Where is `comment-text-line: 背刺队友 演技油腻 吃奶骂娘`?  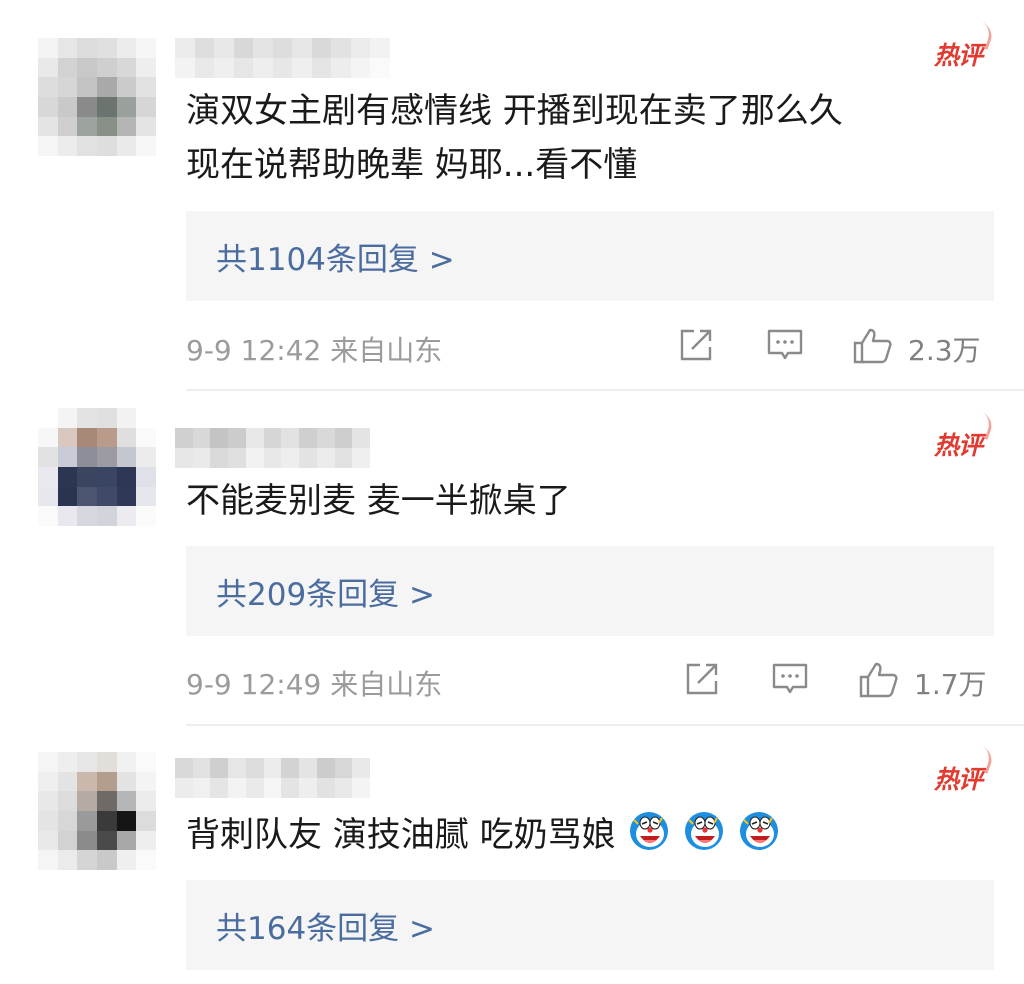
comment-text-line: 背刺队友 演技油腻 吃奶骂娘 is located at coordinates (586, 835).